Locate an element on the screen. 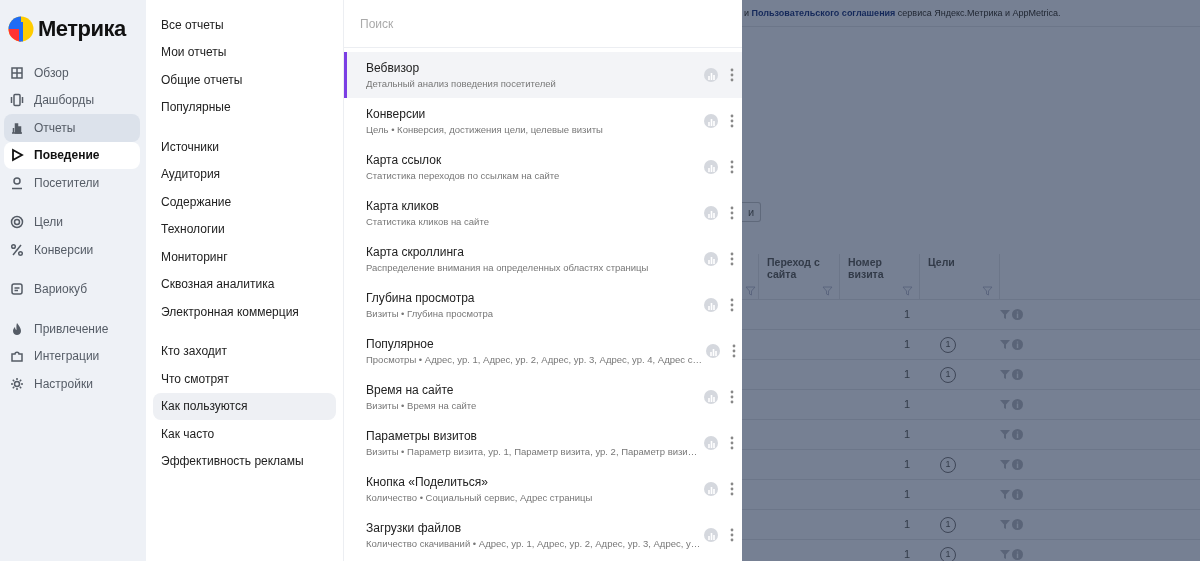 The height and width of the screenshot is (561, 1200). category-item: Кто заходит is located at coordinates (244, 351).